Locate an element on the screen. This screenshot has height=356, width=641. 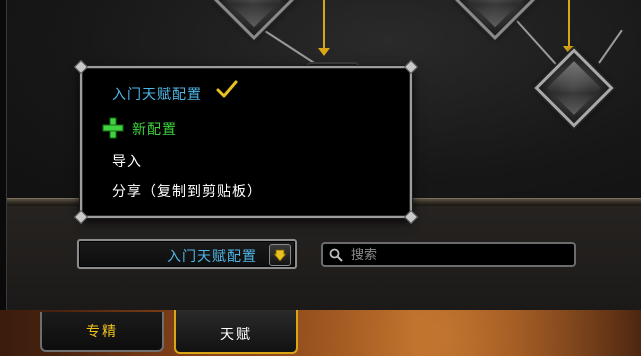
checkmark-icon is located at coordinates (227, 89).